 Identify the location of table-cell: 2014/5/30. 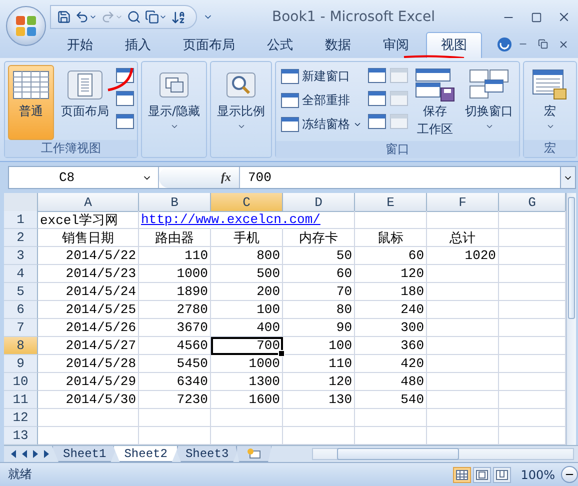
(88, 400).